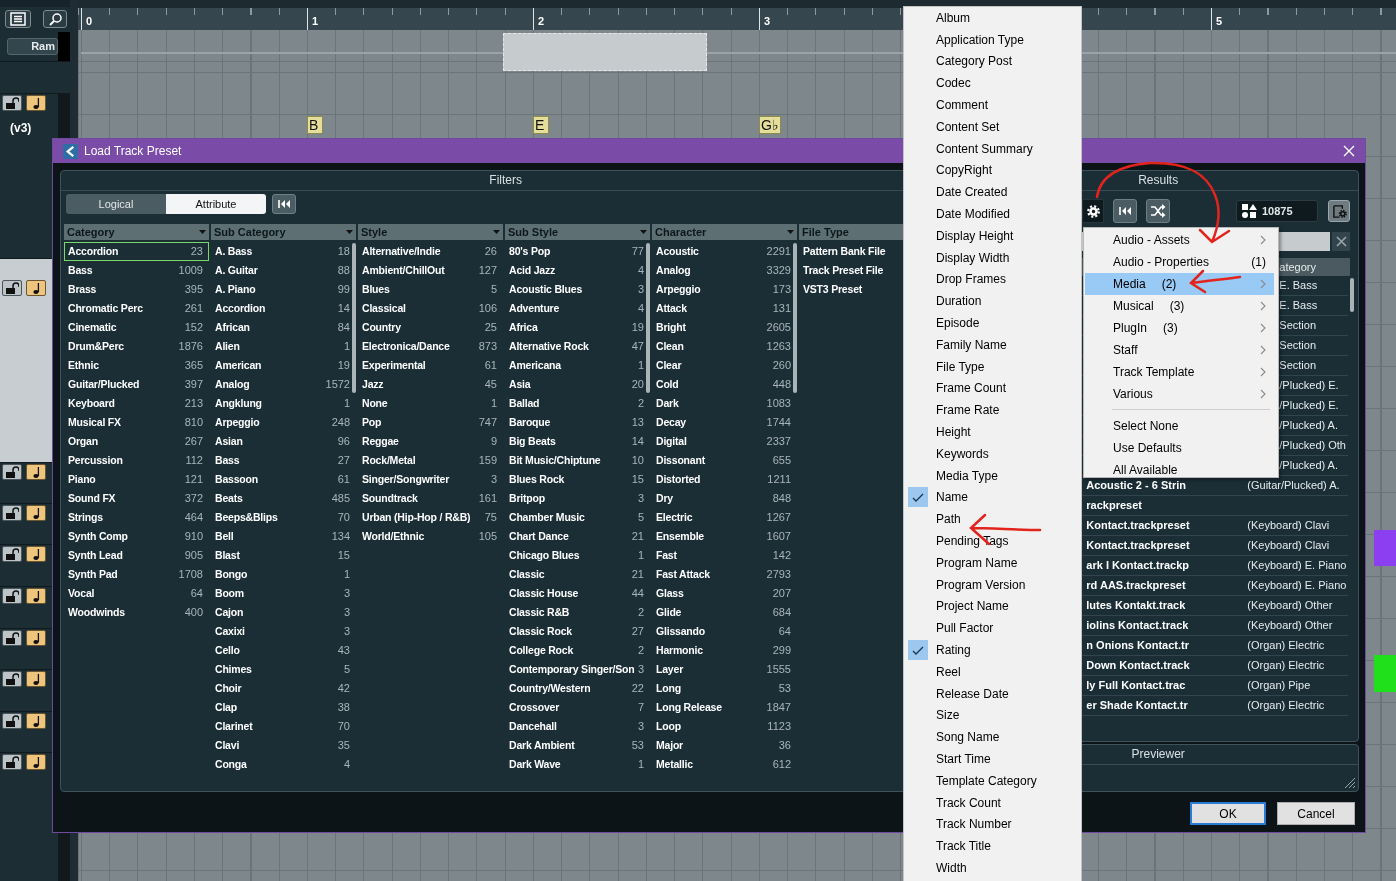 This screenshot has height=881, width=1396. What do you see at coordinates (430, 327) in the screenshot?
I see `filter-item: Country 25` at bounding box center [430, 327].